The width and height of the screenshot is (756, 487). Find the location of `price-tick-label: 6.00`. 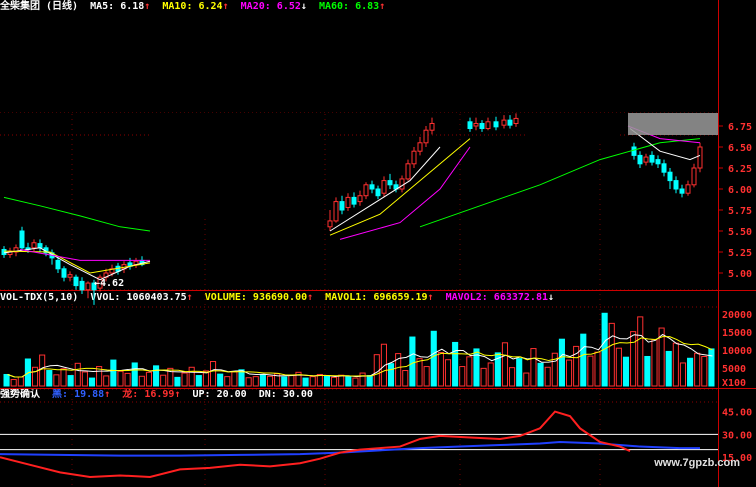

price-tick-label: 6.00 is located at coordinates (740, 190).